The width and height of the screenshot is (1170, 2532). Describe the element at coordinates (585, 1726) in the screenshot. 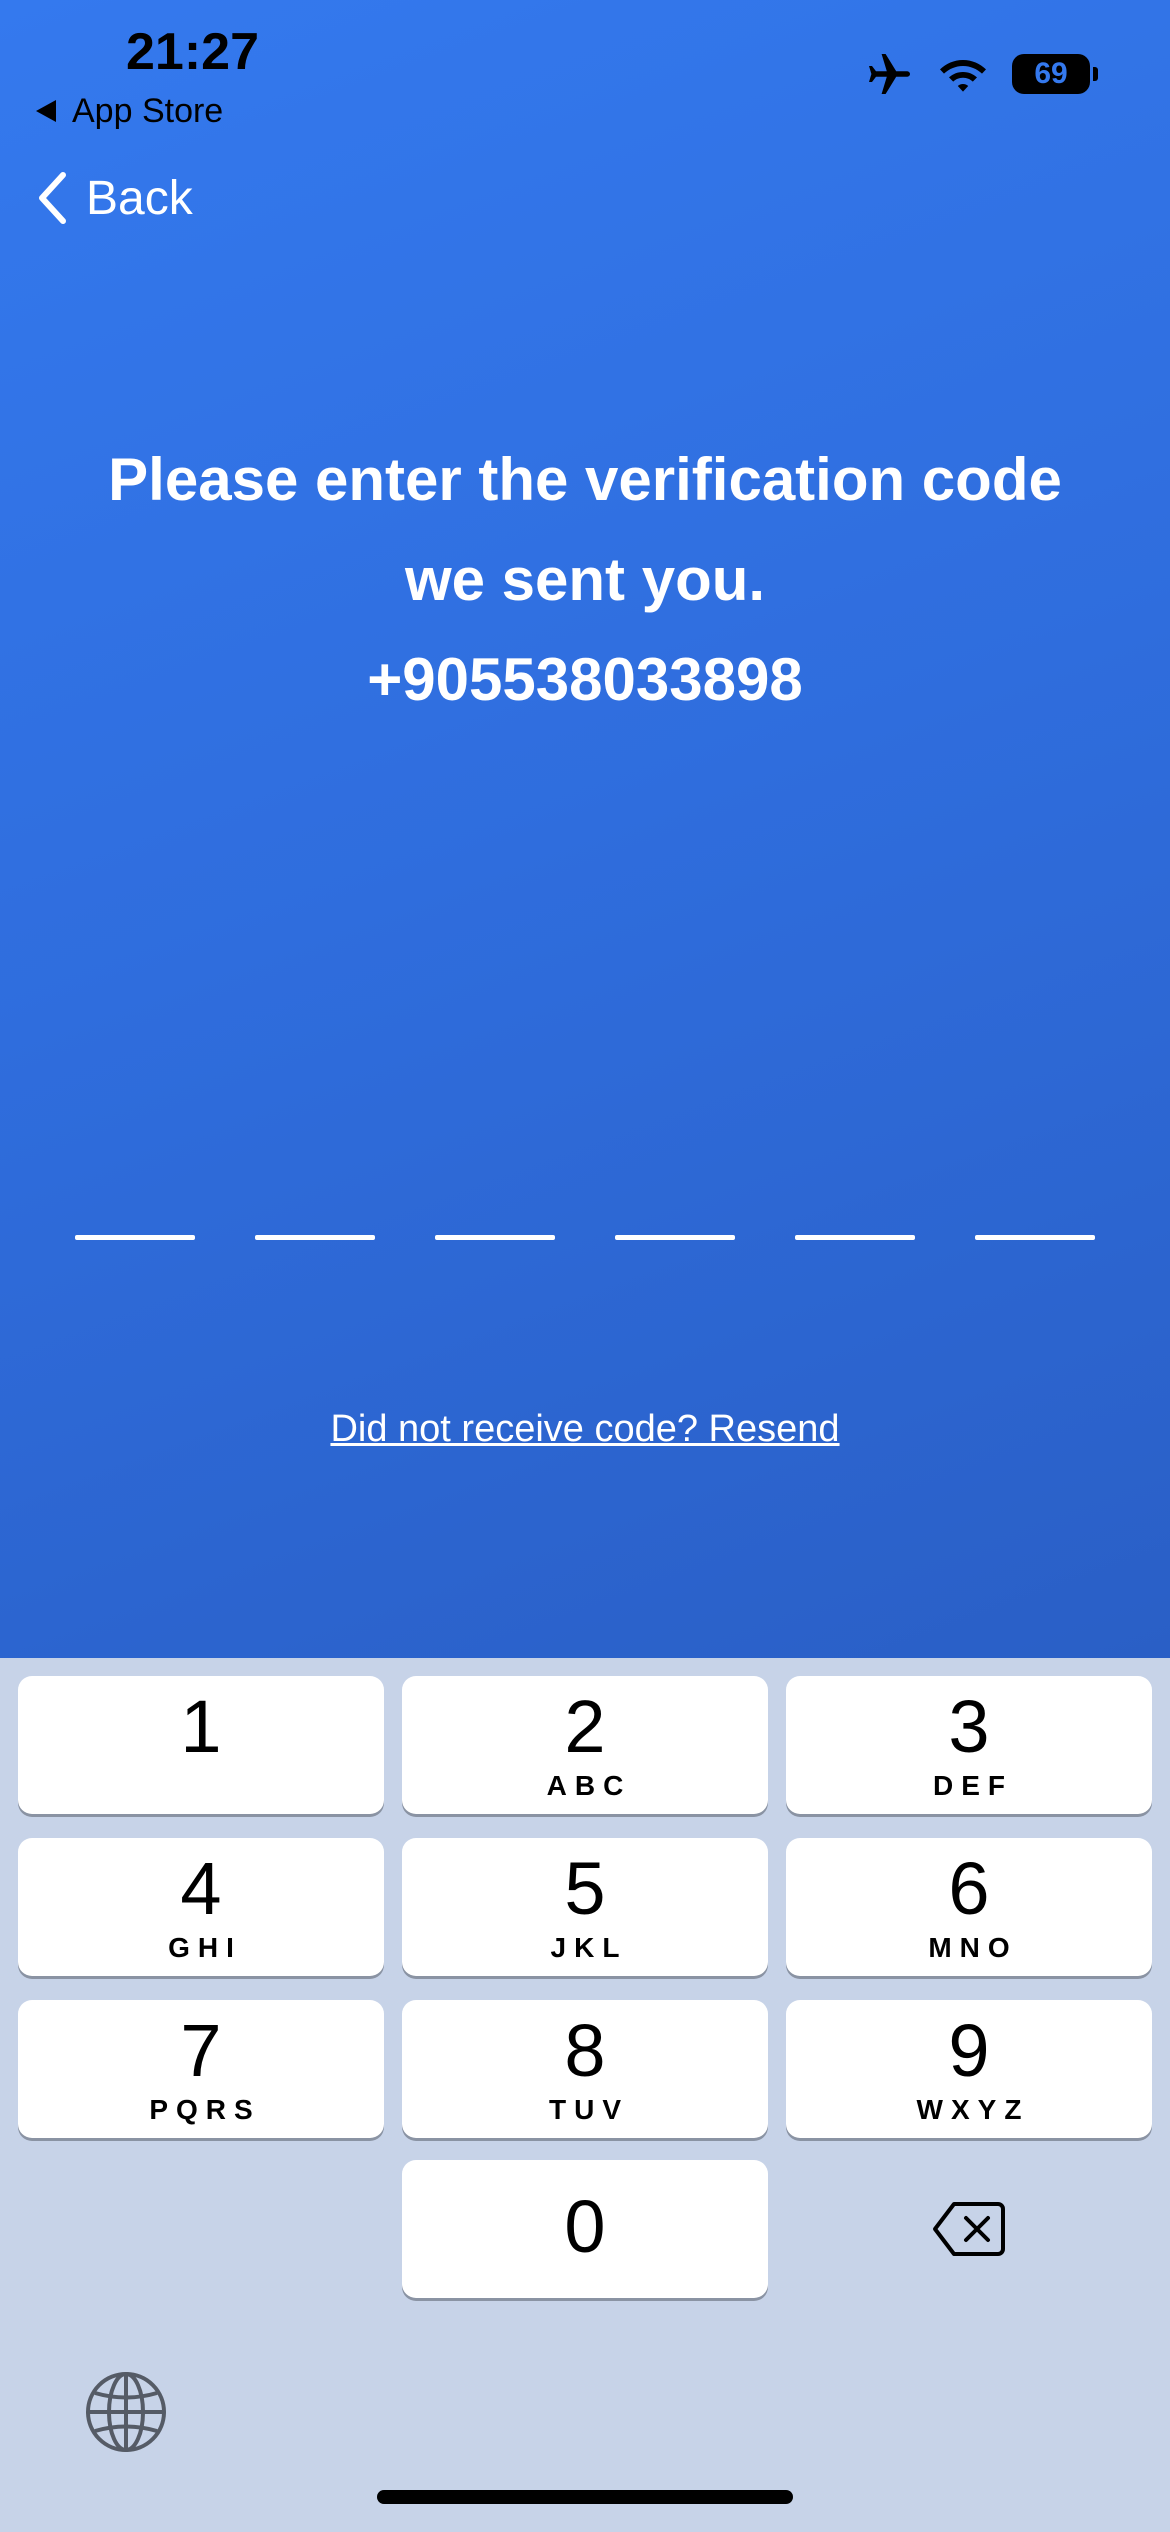

I see `key-digit: 2` at that location.